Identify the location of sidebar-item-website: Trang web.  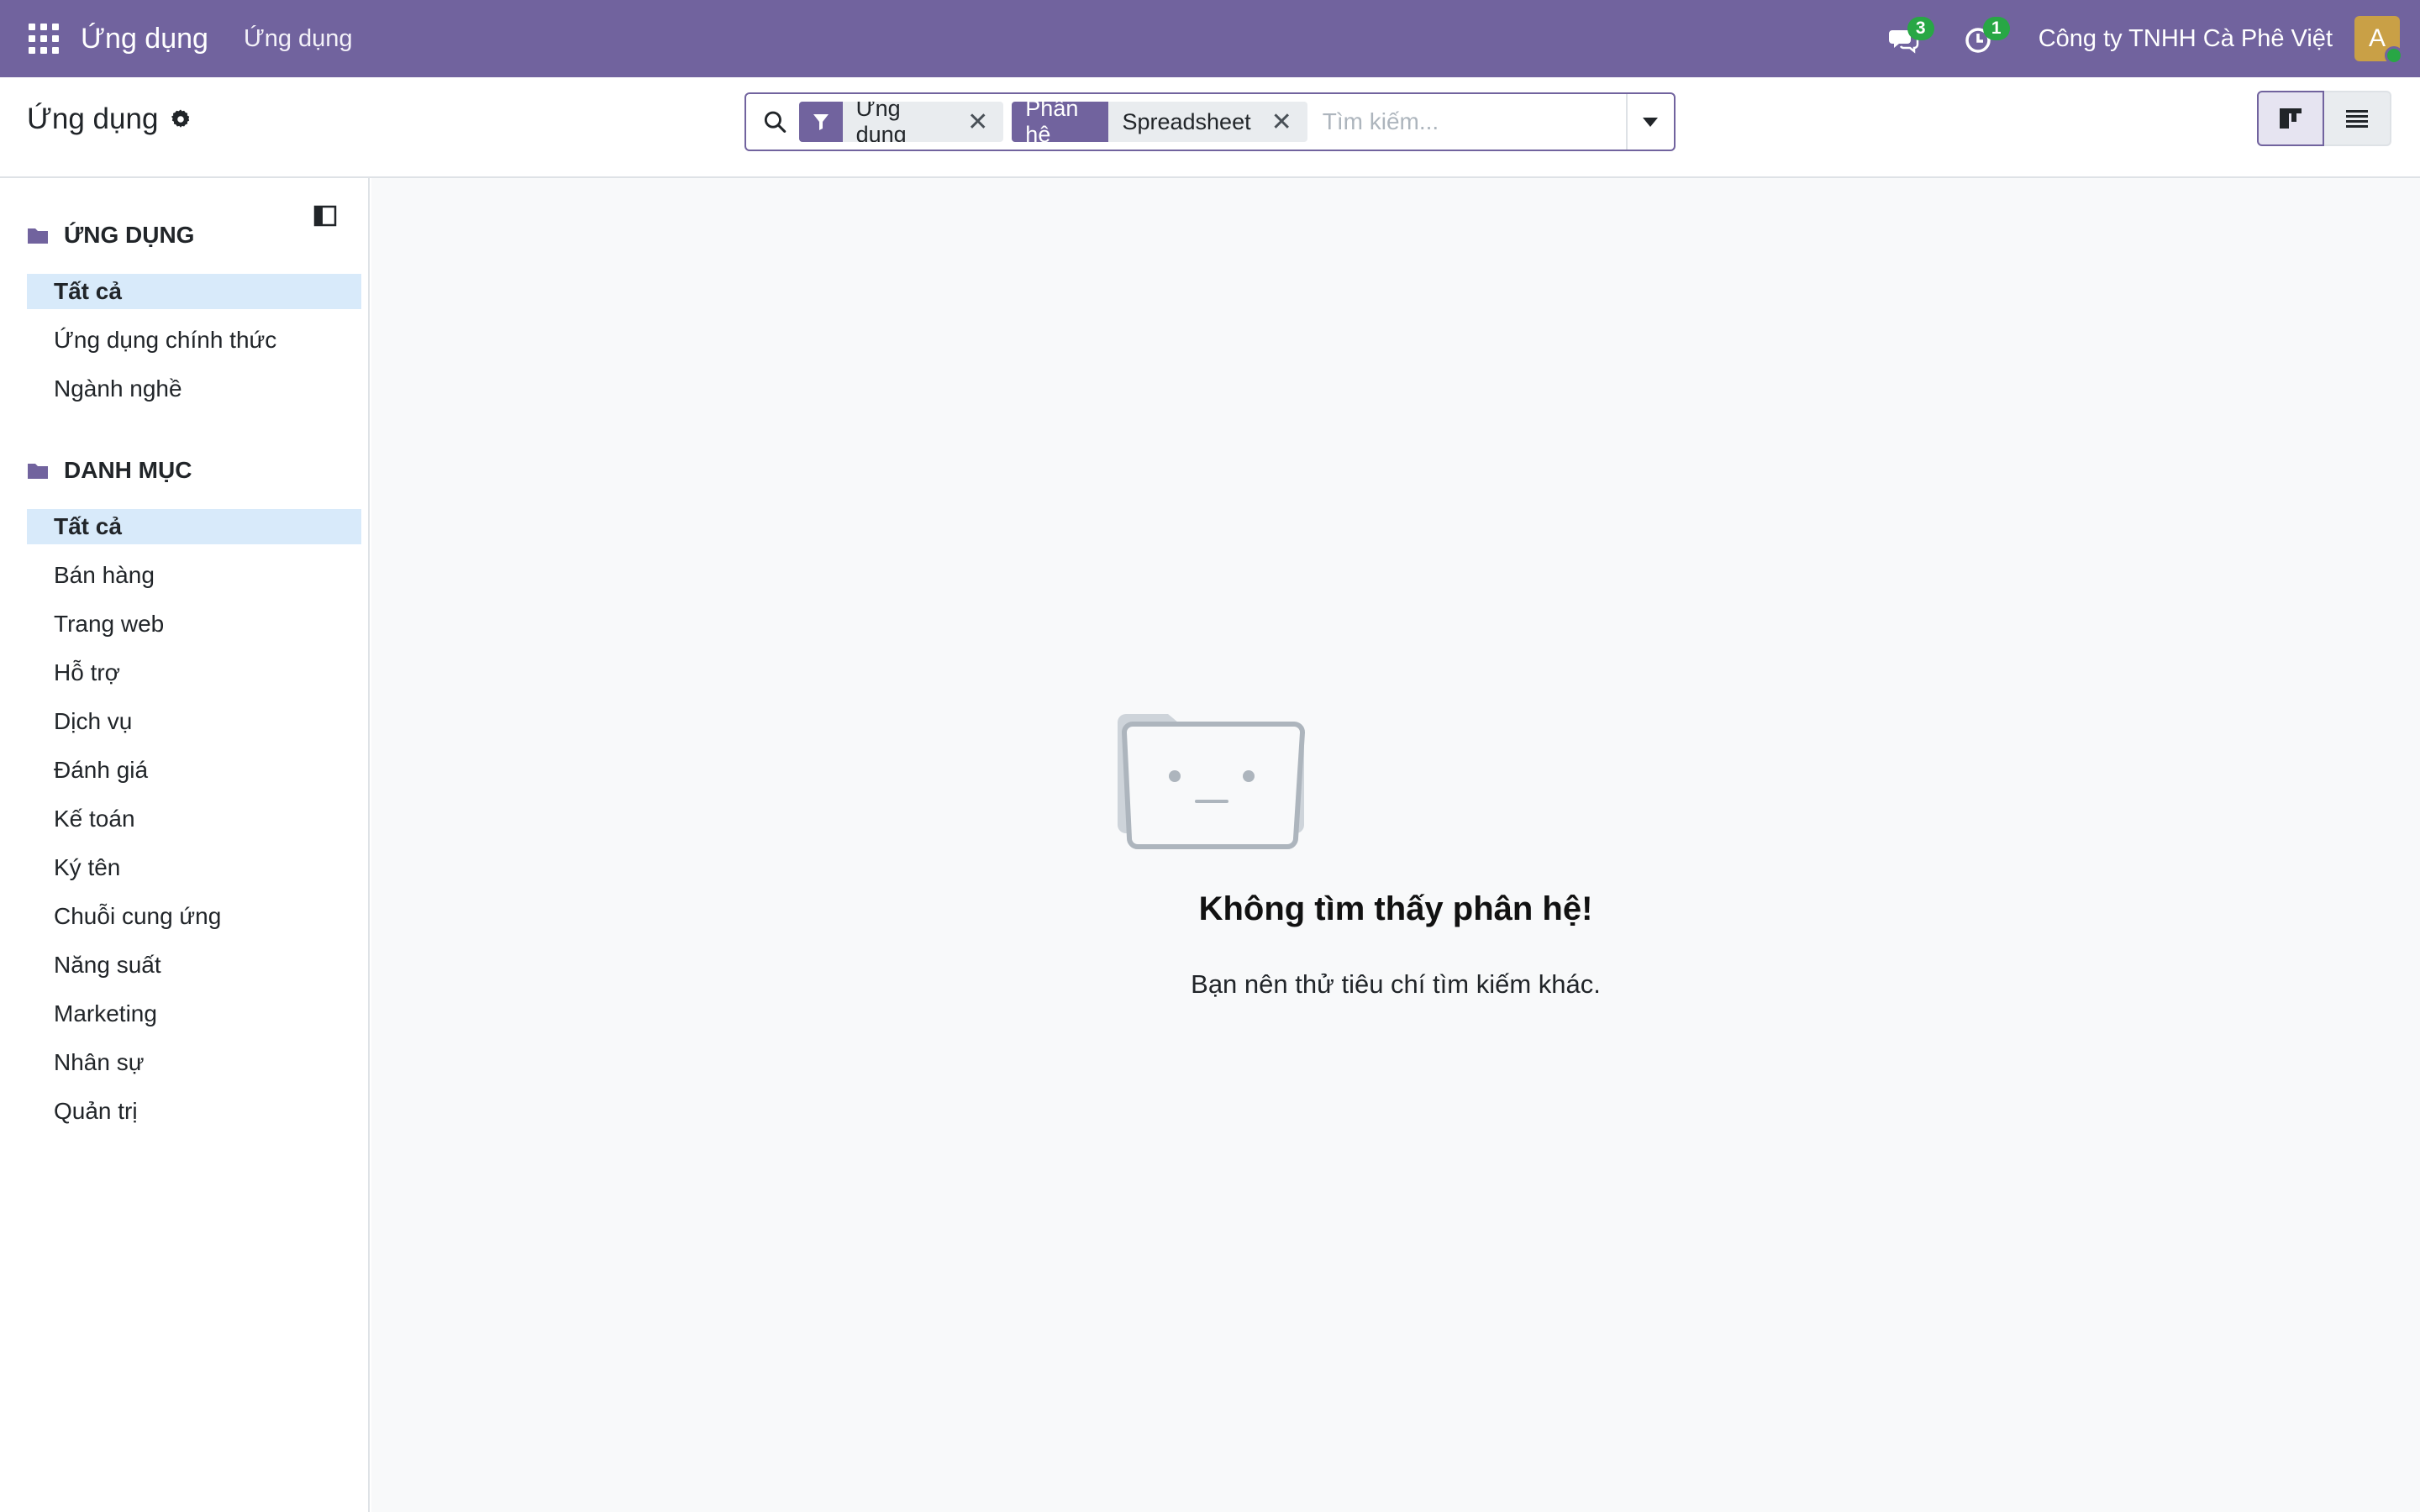
(194, 624).